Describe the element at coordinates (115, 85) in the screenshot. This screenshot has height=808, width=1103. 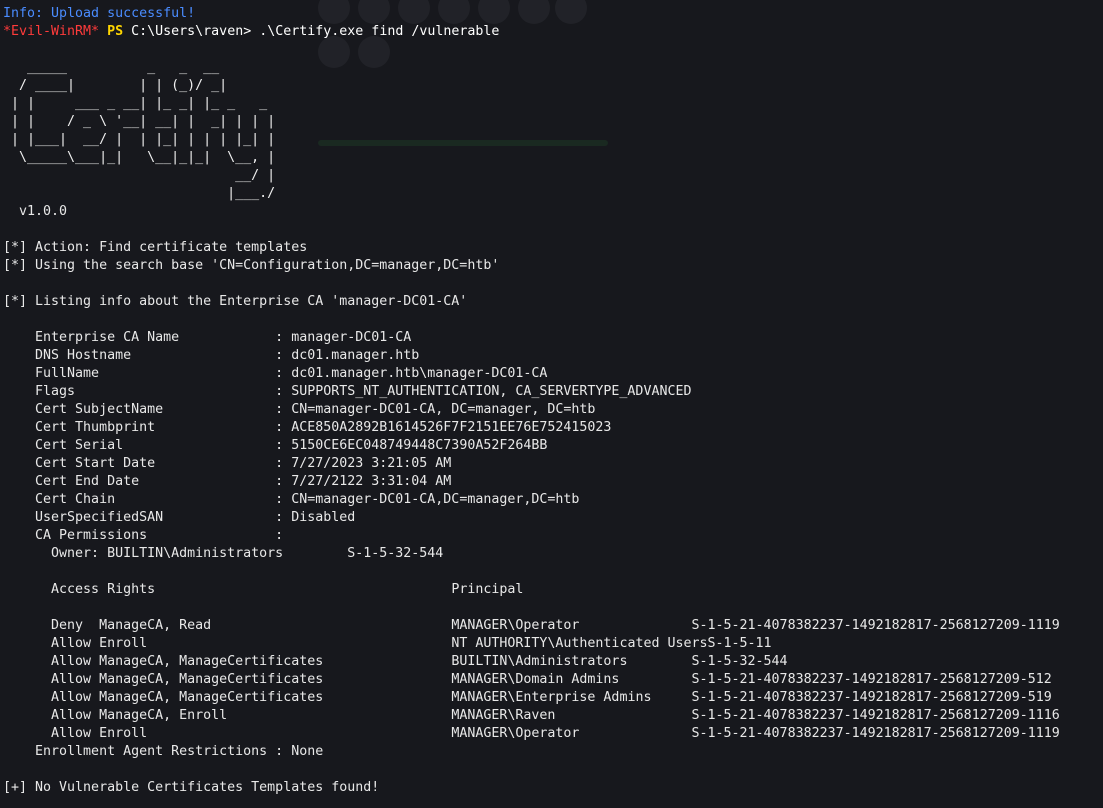
I see `banner-line: / ____| | | (_)/ _|` at that location.